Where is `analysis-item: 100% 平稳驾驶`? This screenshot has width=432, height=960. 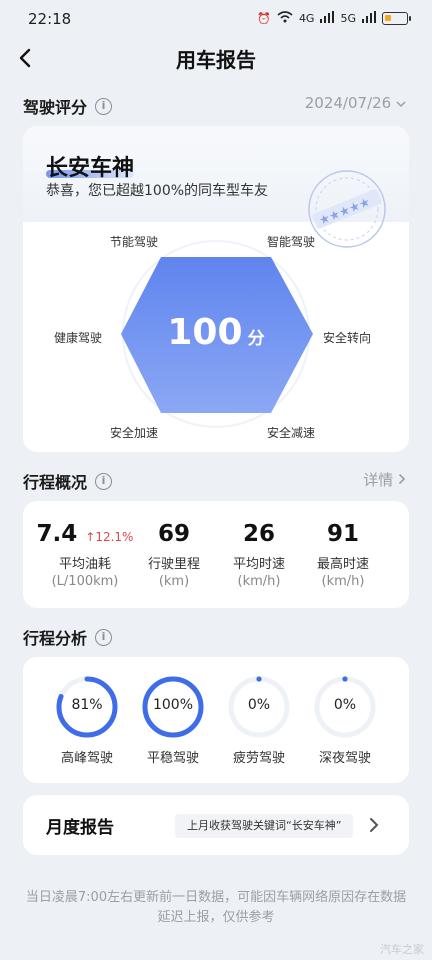 analysis-item: 100% 平稳驾驶 is located at coordinates (173, 725).